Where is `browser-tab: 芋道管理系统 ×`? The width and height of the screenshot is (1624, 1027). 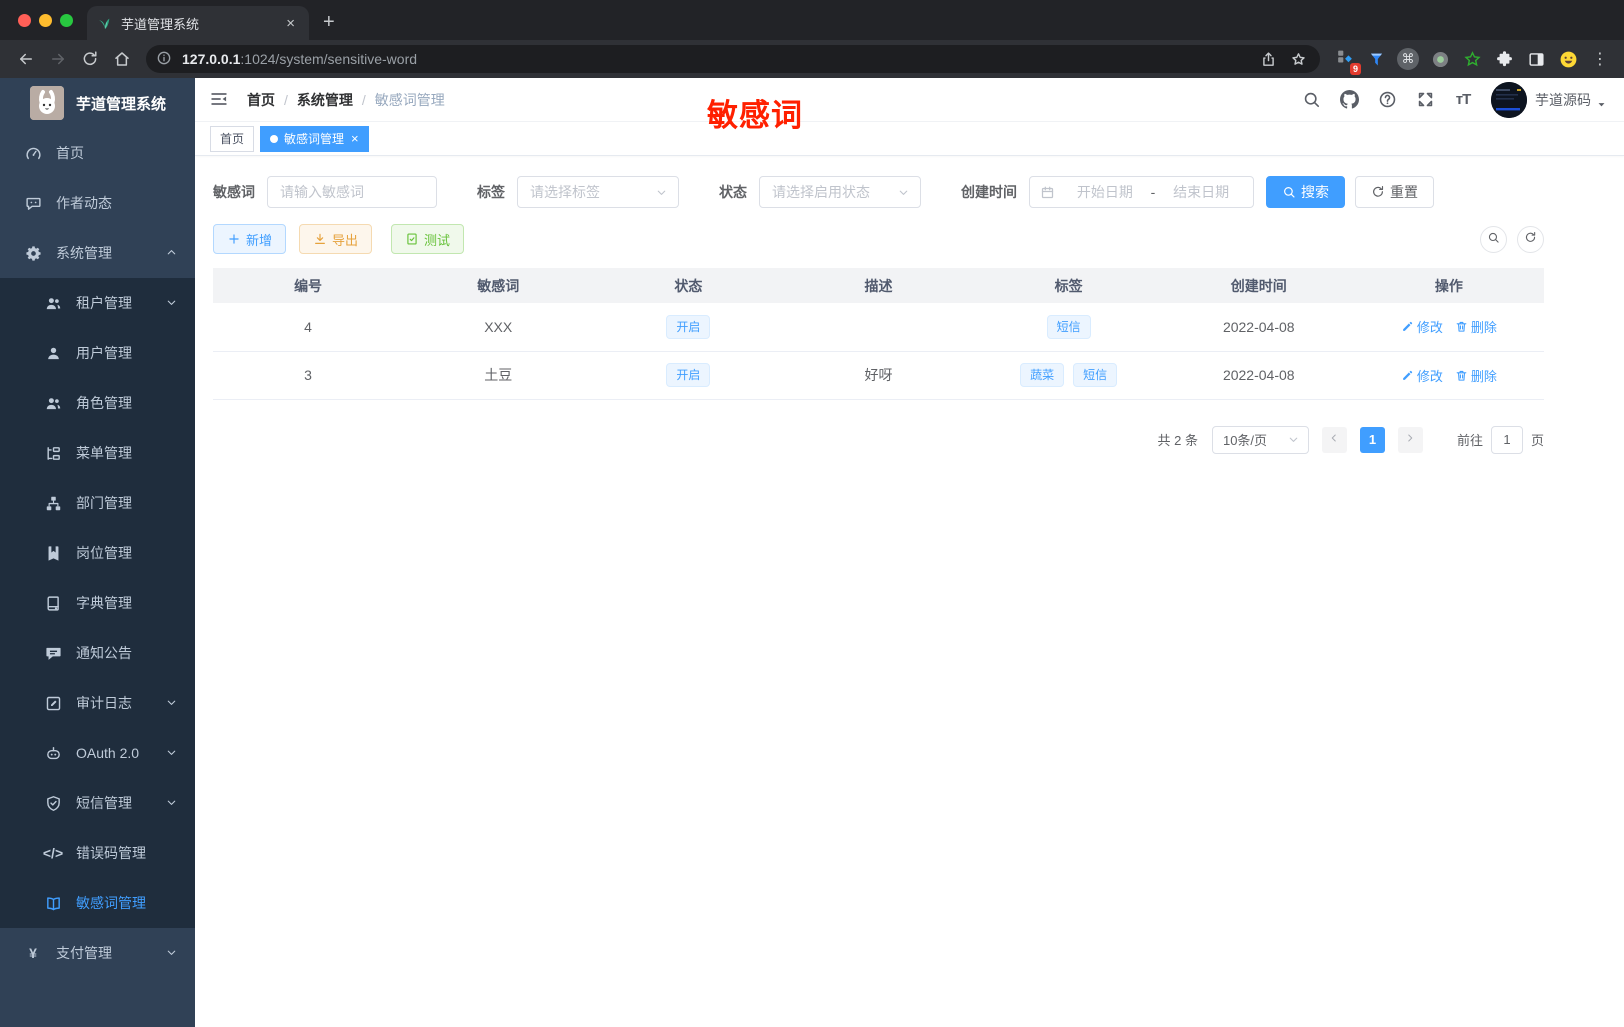
browser-tab: 芋道管理系统 × is located at coordinates (198, 23).